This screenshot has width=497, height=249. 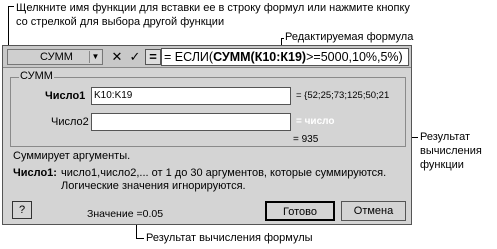 I want to click on callout-edited-formula: Редактируемая формула, so click(x=349, y=37).